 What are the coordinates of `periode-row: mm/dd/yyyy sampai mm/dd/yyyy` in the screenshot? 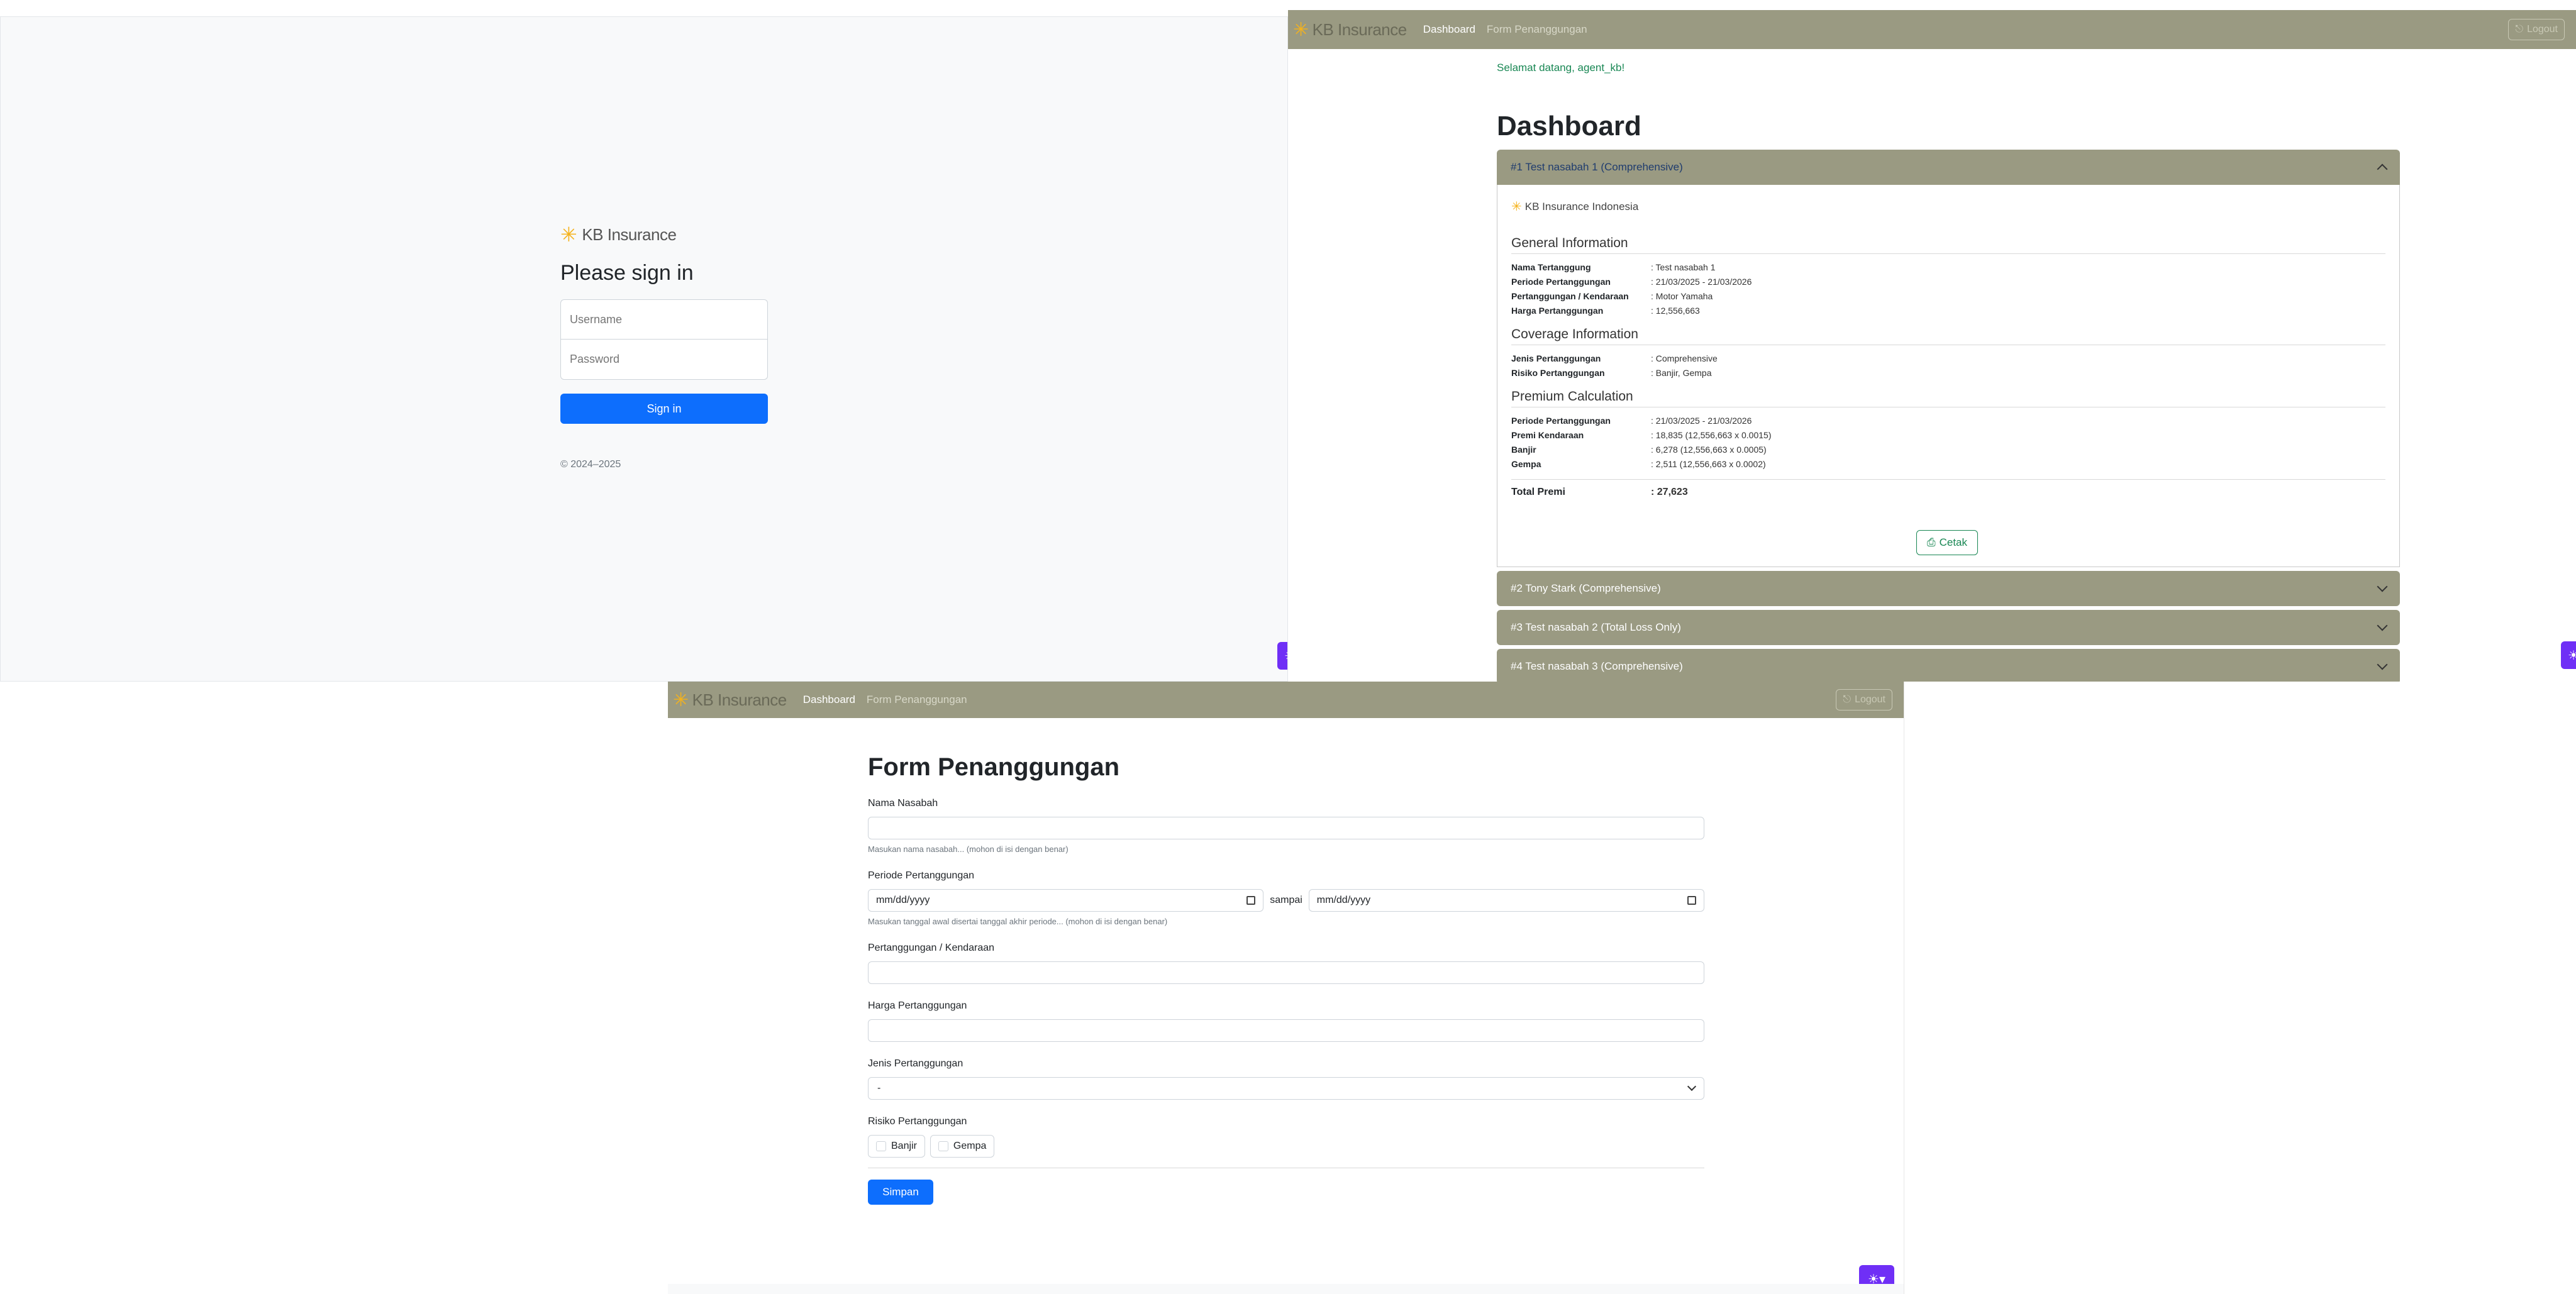 It's located at (1286, 900).